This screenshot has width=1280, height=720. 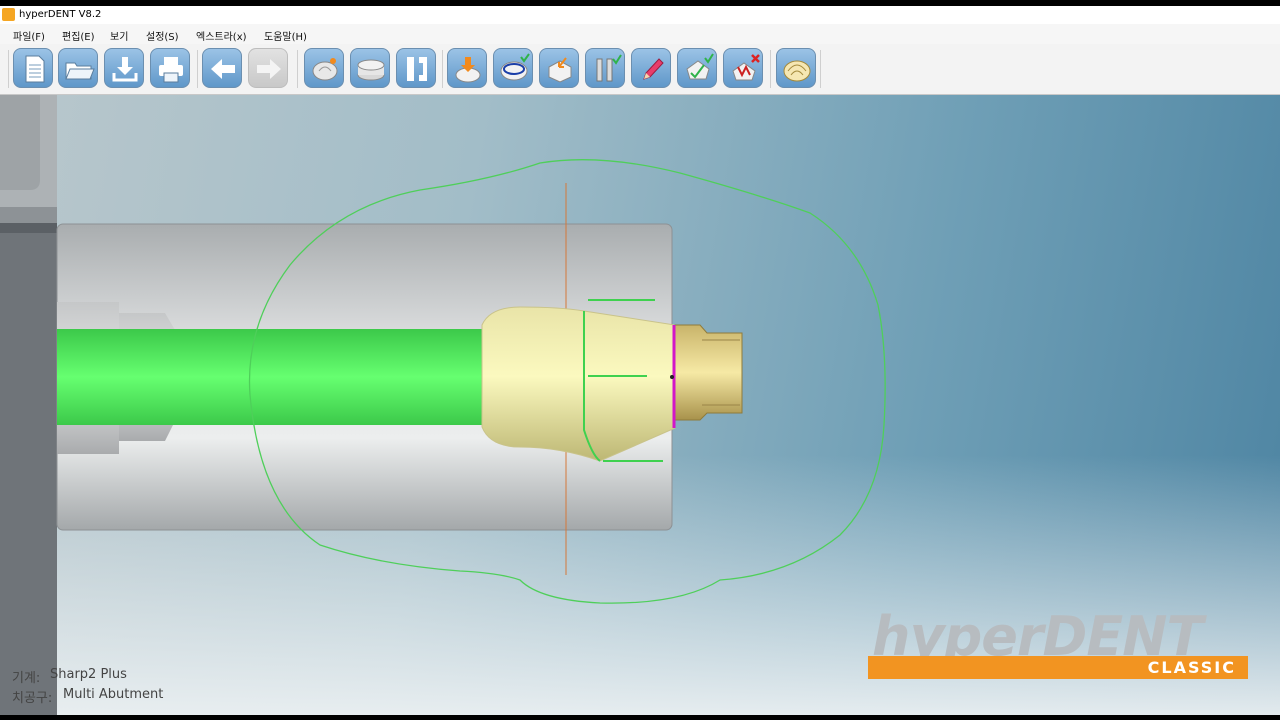 I want to click on open-button, so click(x=78, y=68).